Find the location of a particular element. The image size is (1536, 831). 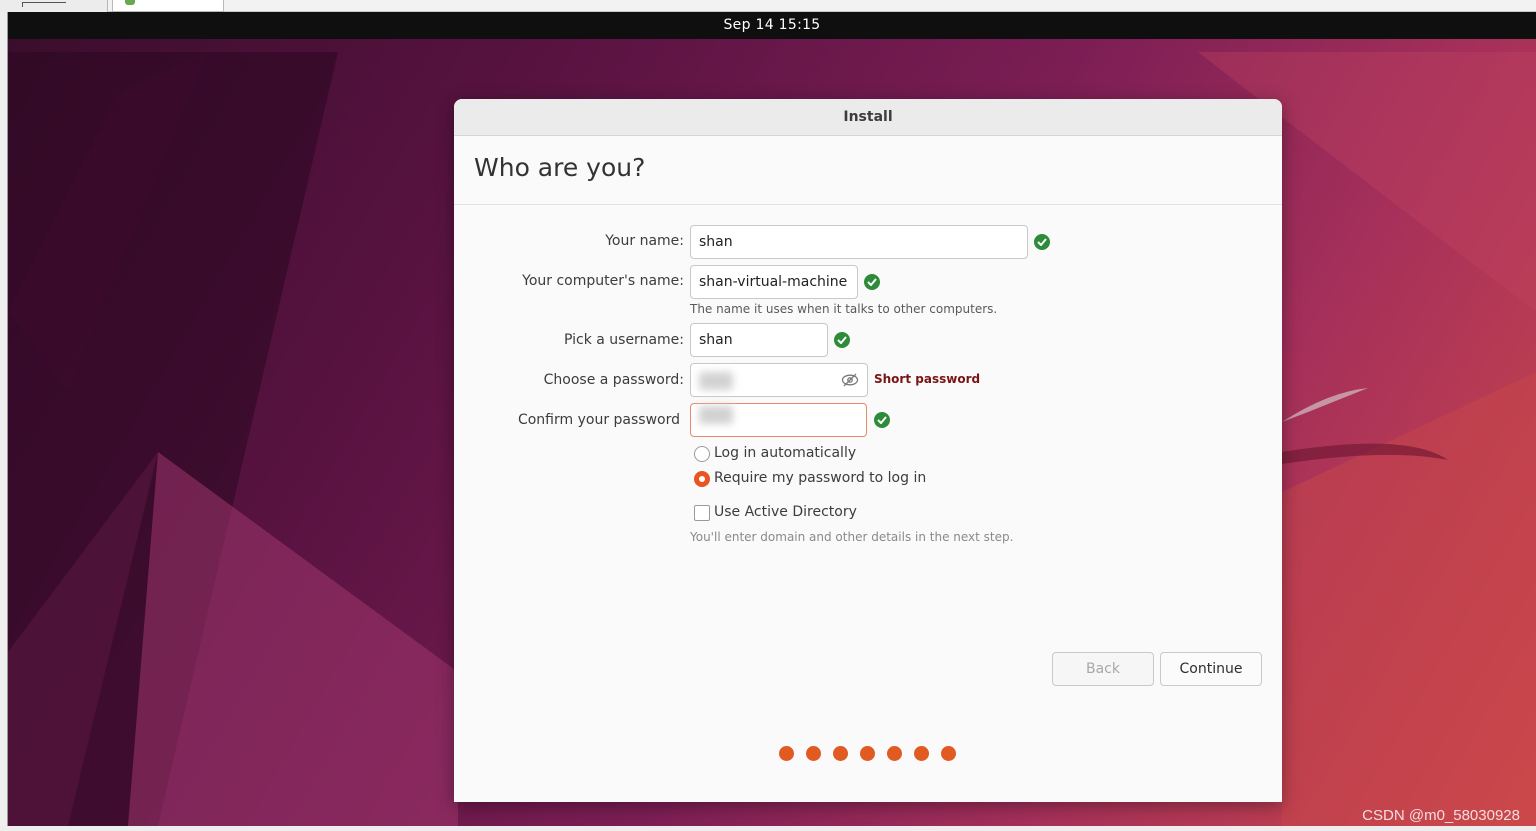

computer-name-field: shan-virtual-machine is located at coordinates (774, 282).